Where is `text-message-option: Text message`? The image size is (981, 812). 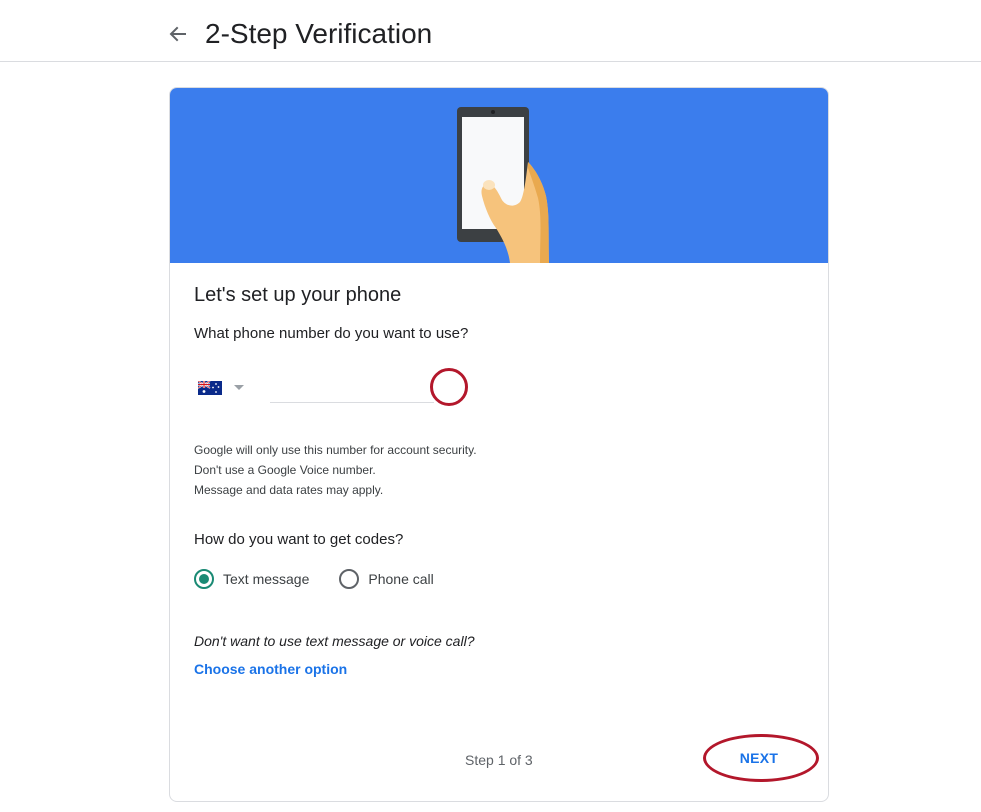
text-message-option: Text message is located at coordinates (251, 579).